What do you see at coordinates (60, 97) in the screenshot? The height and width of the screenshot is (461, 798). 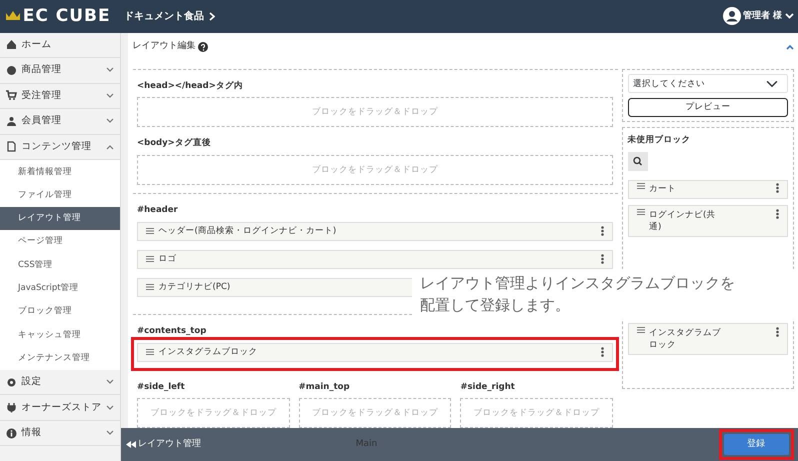 I see `sidebar-item: 受注管理` at bounding box center [60, 97].